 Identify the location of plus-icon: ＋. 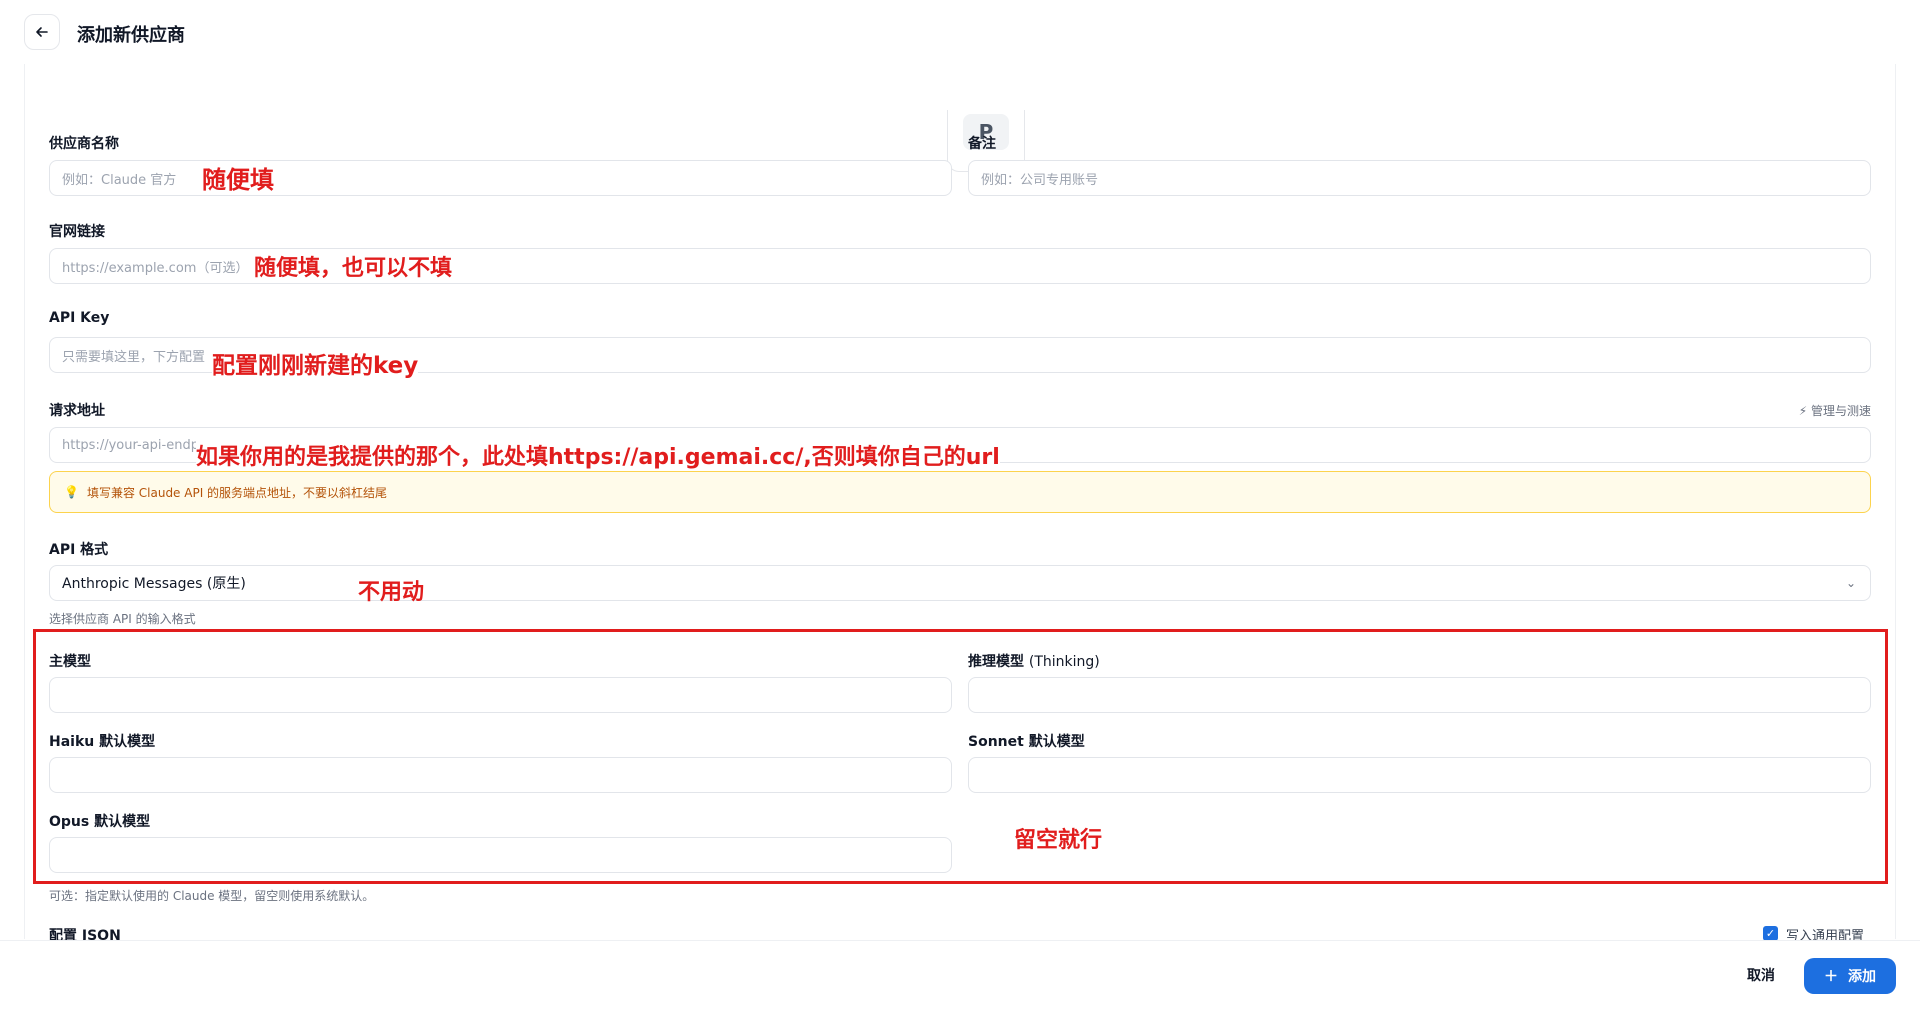
(1831, 976).